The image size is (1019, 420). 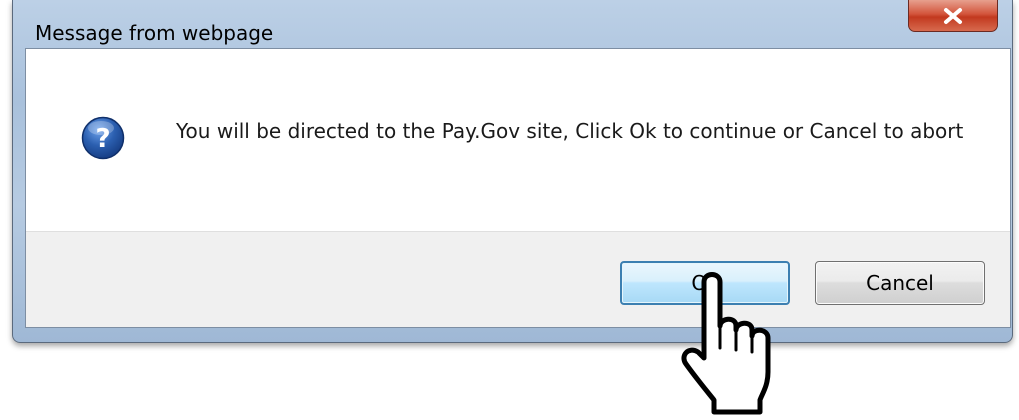 I want to click on cancel-button: Cancel, so click(x=900, y=283).